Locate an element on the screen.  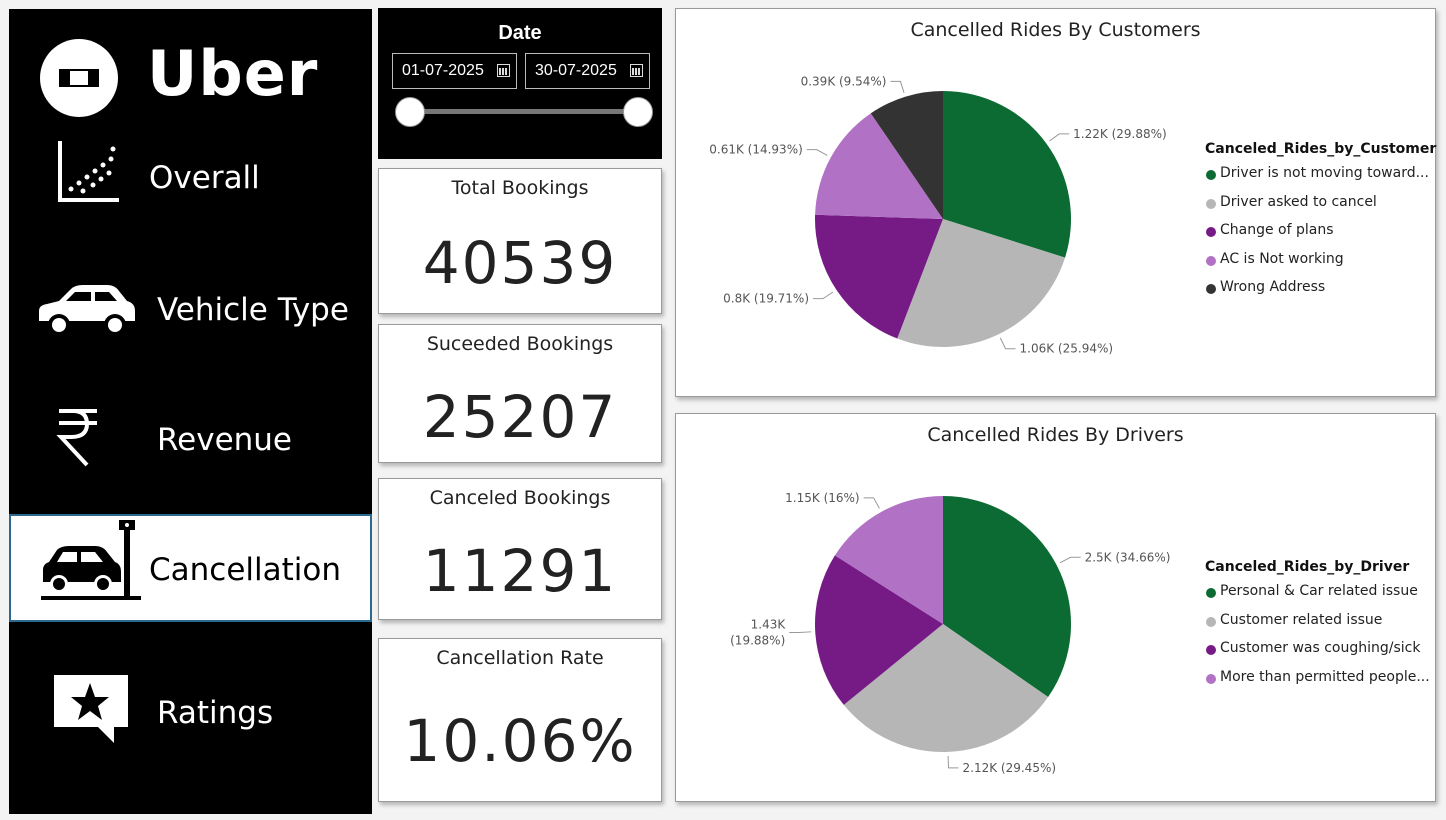
slice-data-label: 2.12K (29.45%) is located at coordinates (1010, 768).